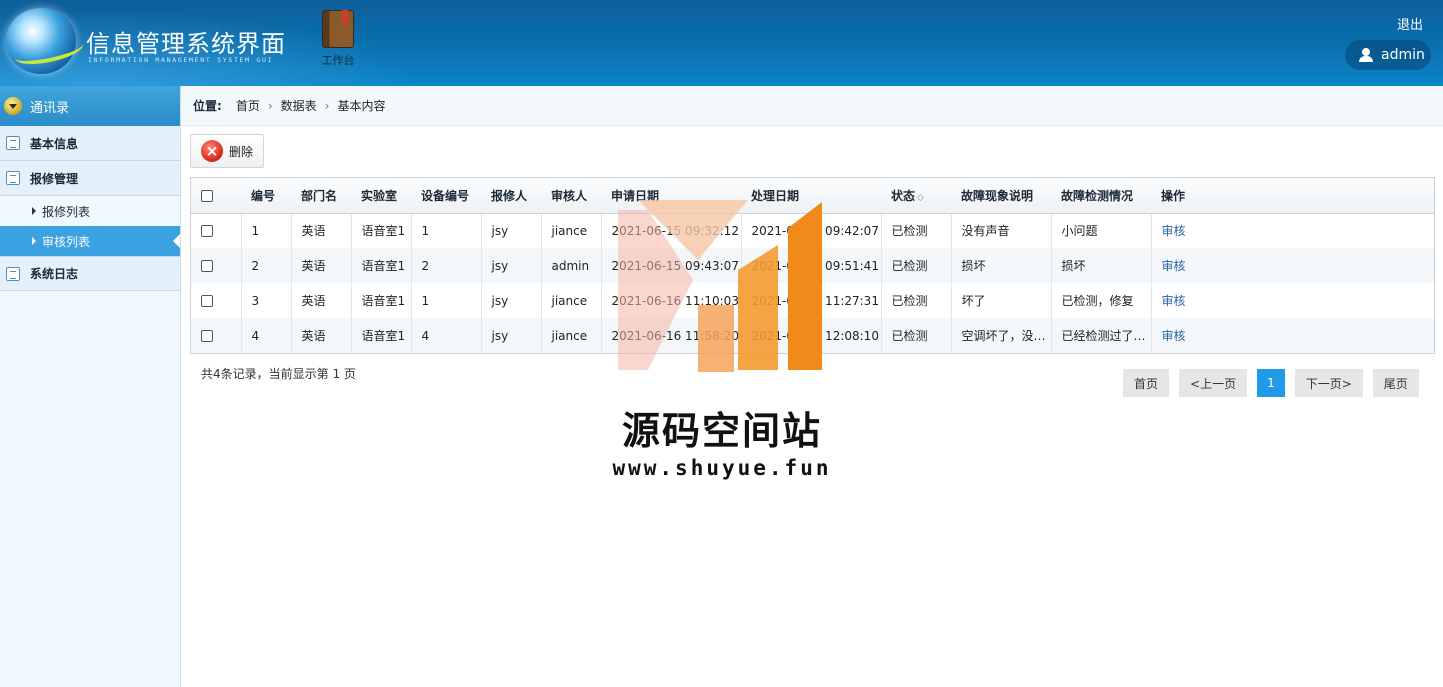 The image size is (1443, 687). Describe the element at coordinates (1001, 230) in the screenshot. I see `table-cell: 没有声音` at that location.